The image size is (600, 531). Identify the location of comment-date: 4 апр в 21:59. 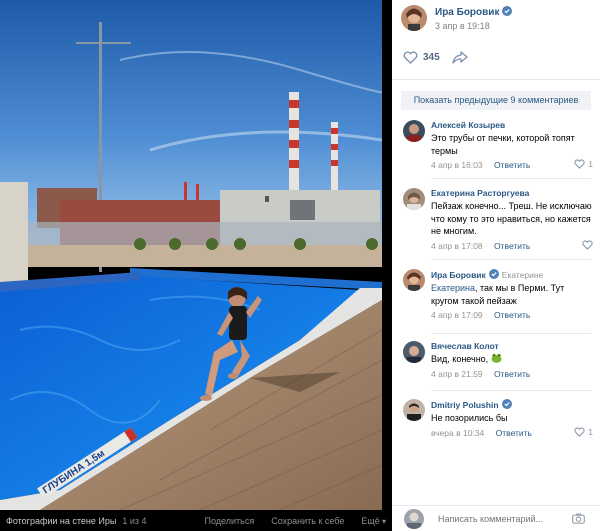
(457, 374).